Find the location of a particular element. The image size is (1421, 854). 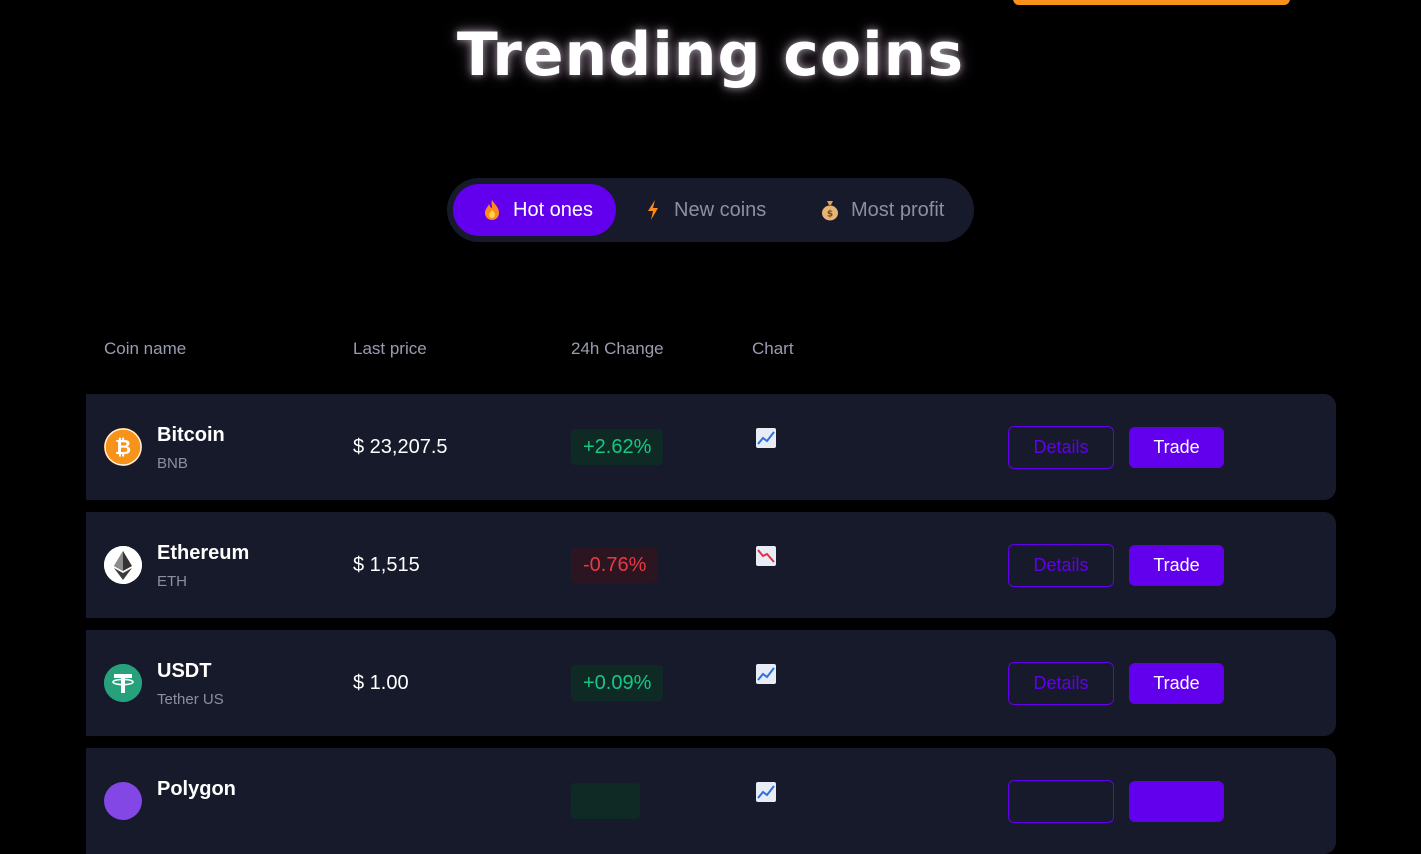

tab-hot-ones: Hot ones is located at coordinates (534, 210).